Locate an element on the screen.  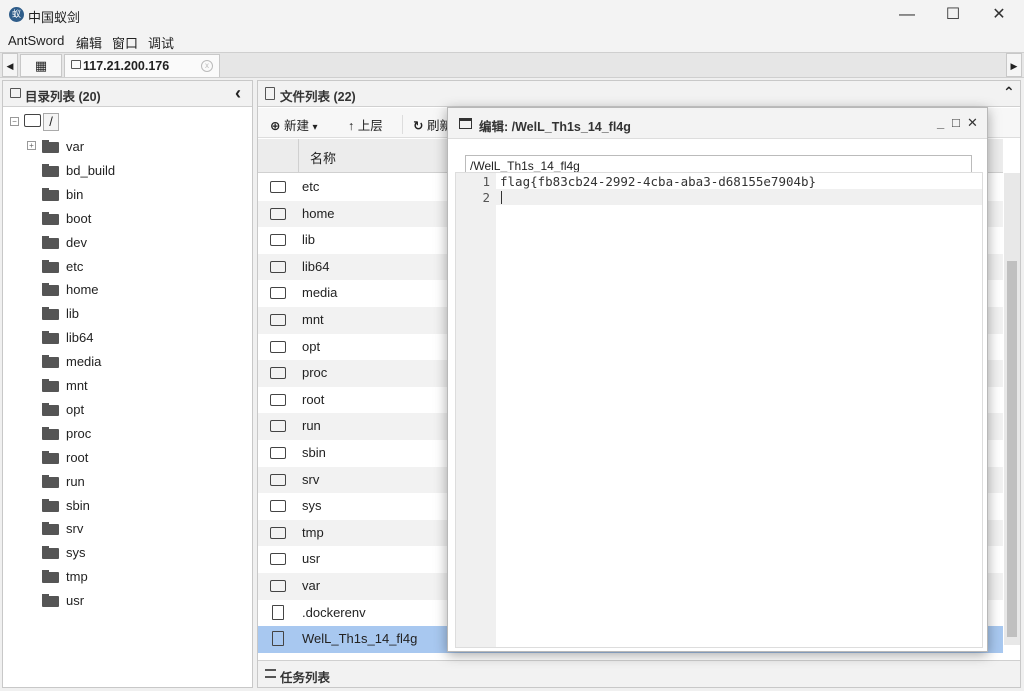
collapse-left-icon: ‹ is located at coordinates (238, 93).